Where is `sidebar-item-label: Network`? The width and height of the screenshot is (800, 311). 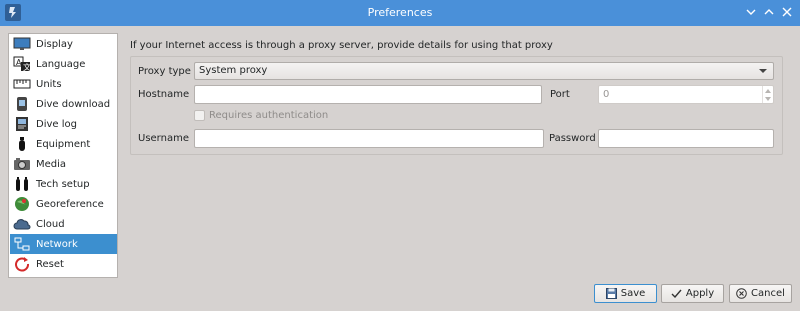
sidebar-item-label: Network is located at coordinates (57, 244).